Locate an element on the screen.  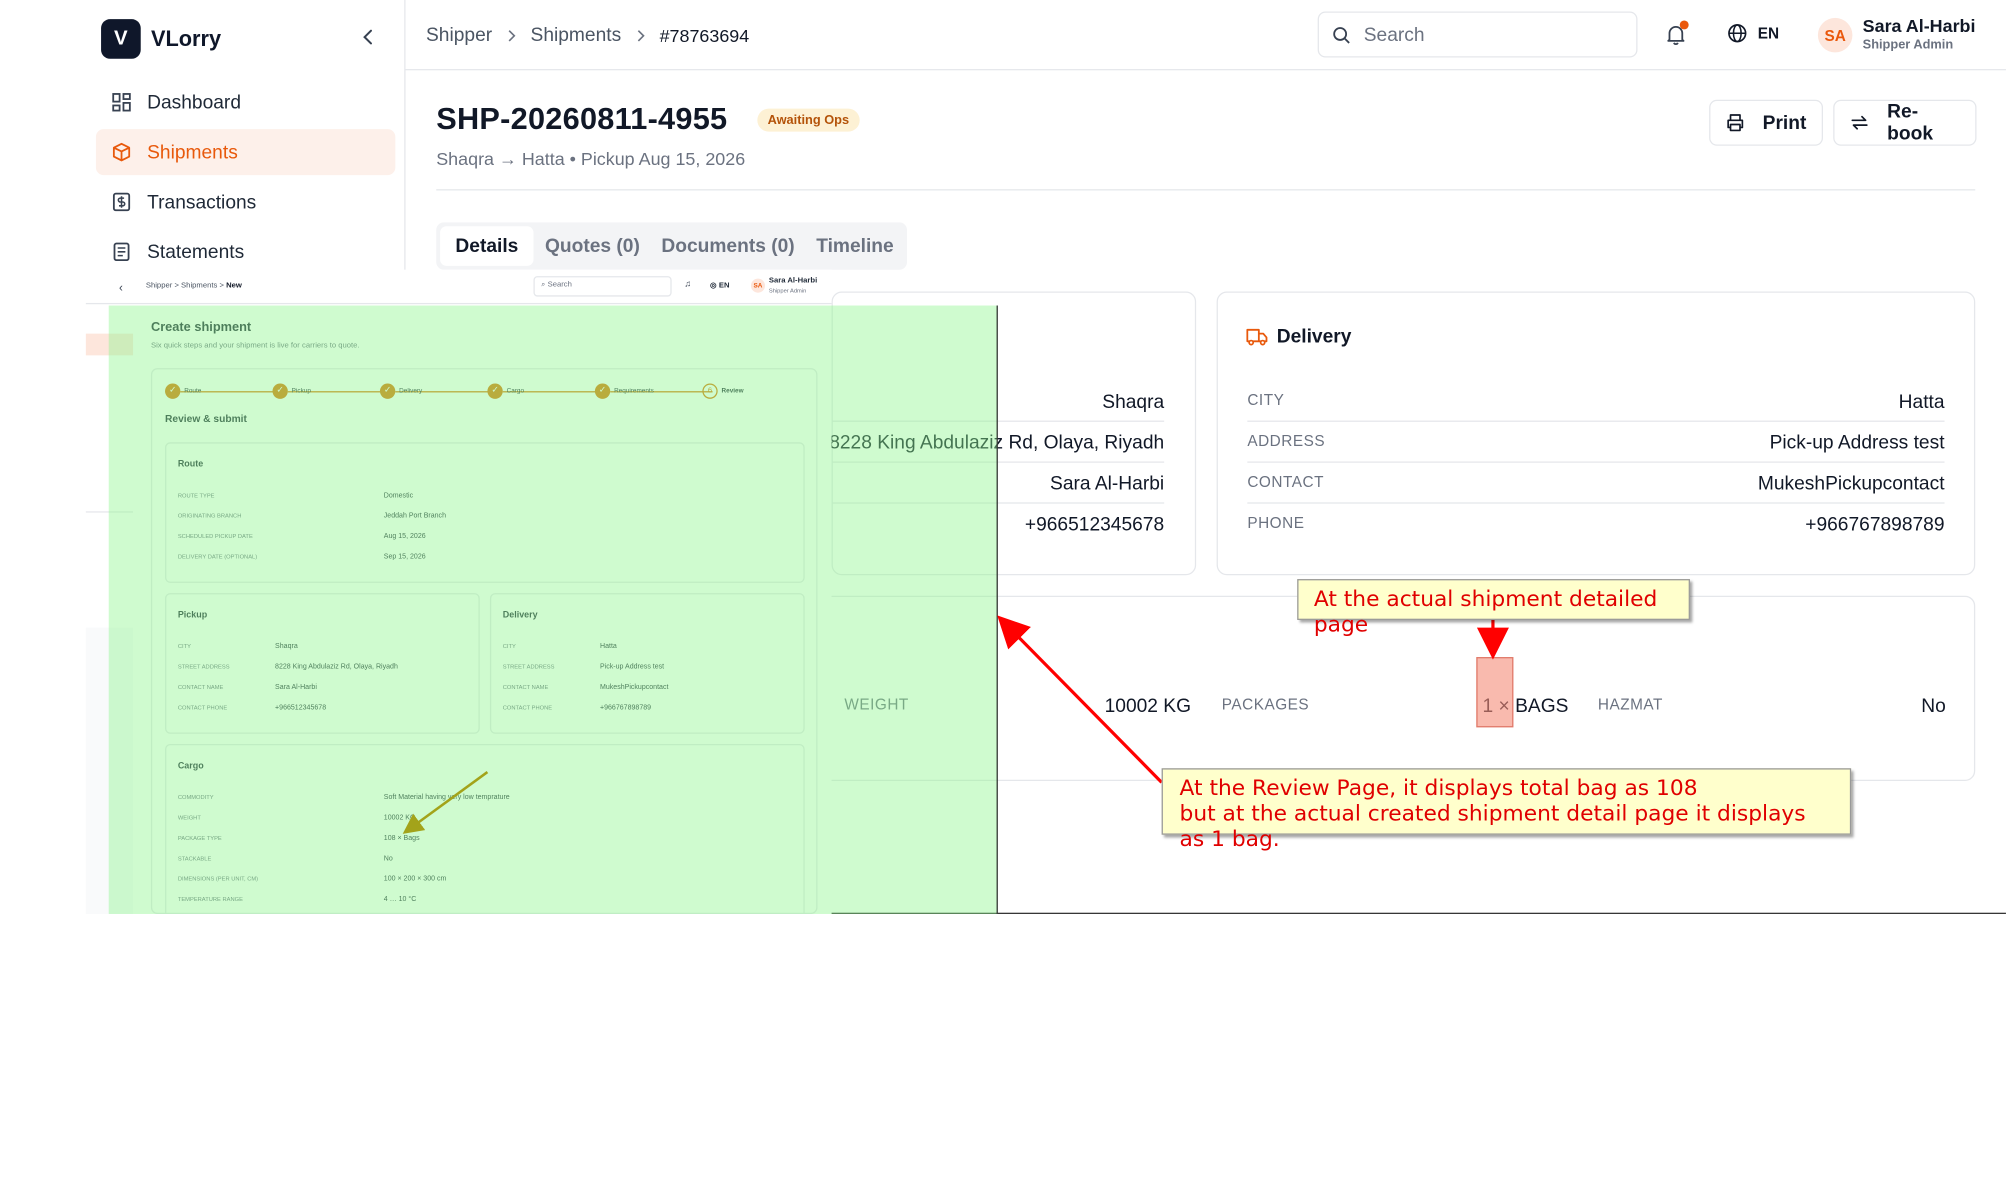
mini-arrow is located at coordinates (445, 802).